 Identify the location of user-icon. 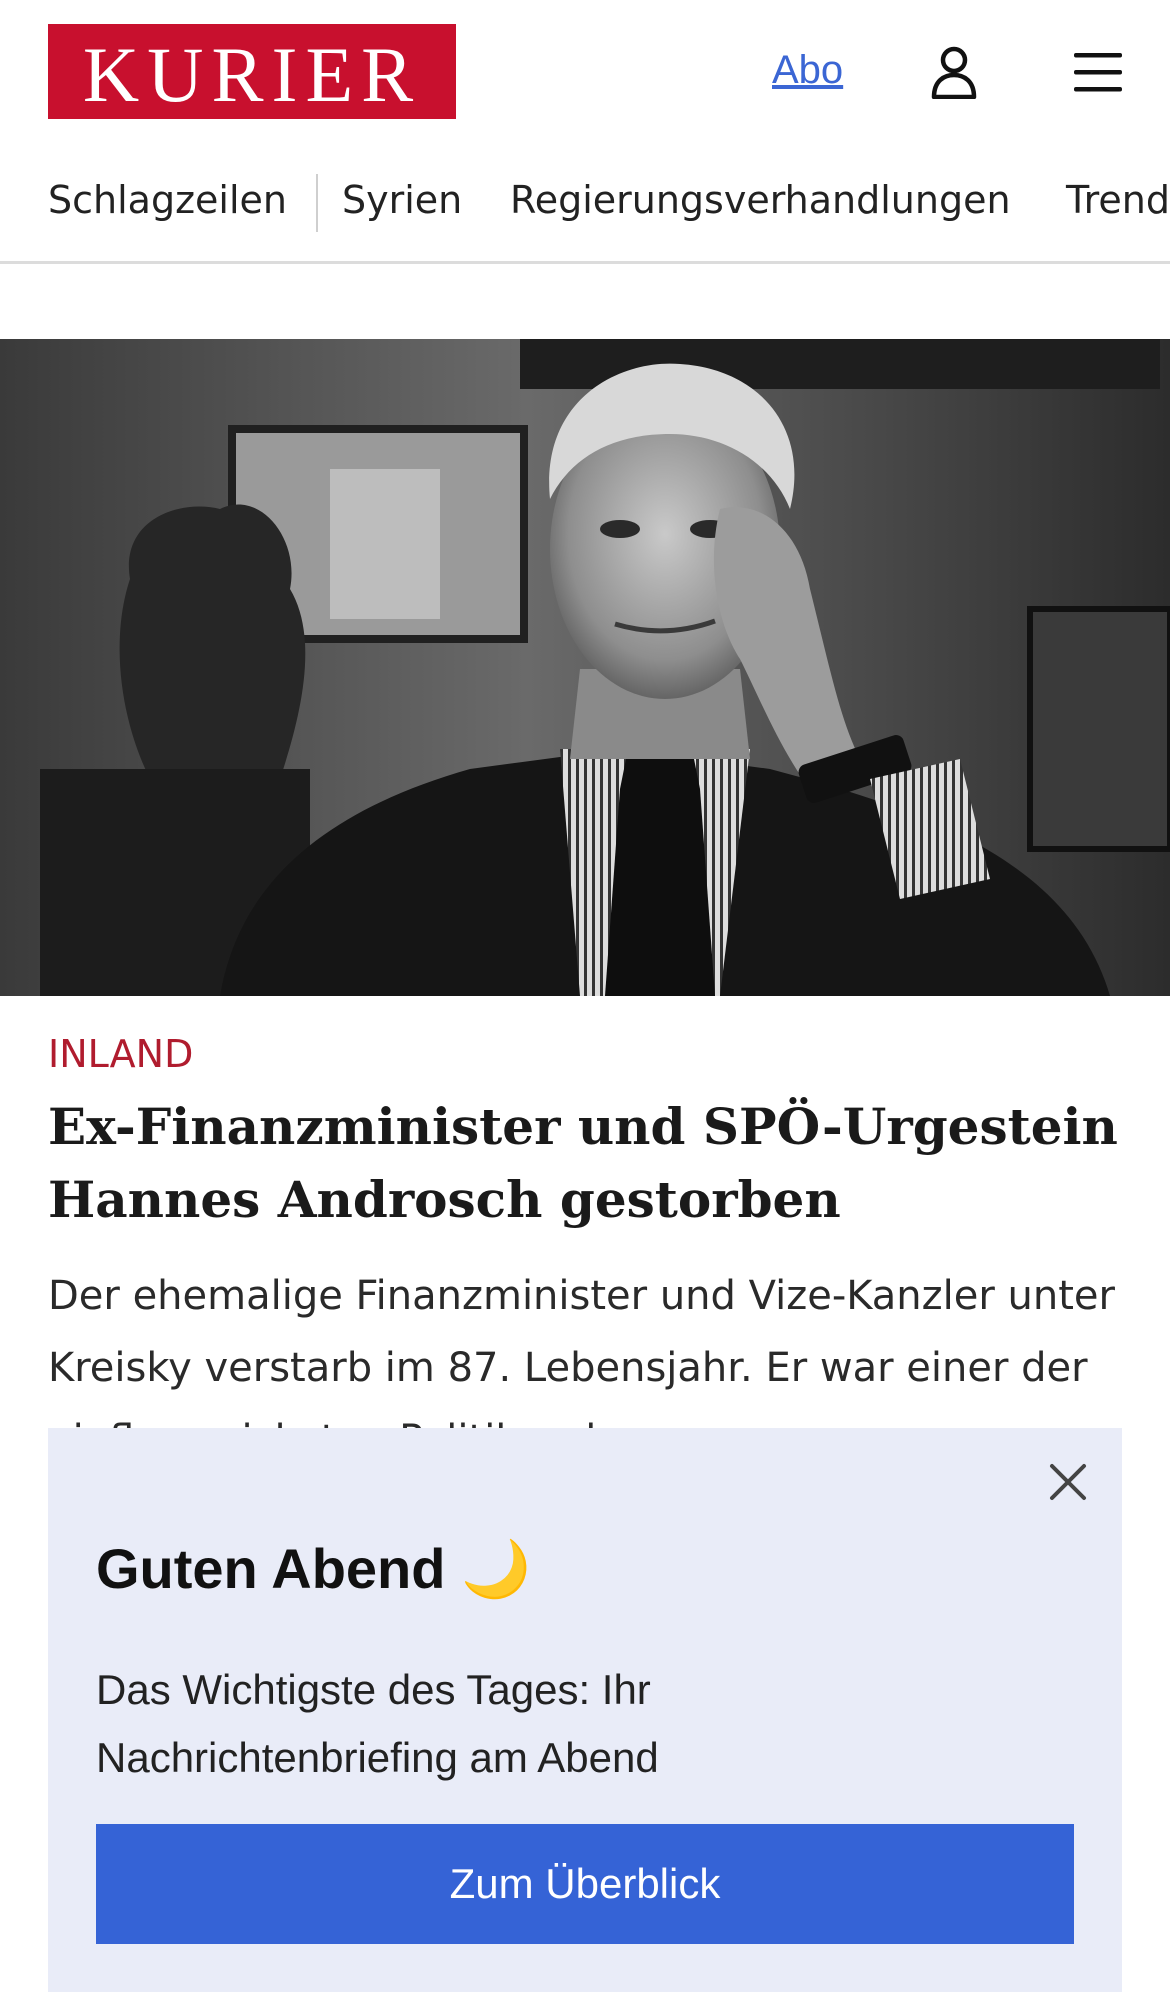
(954, 72).